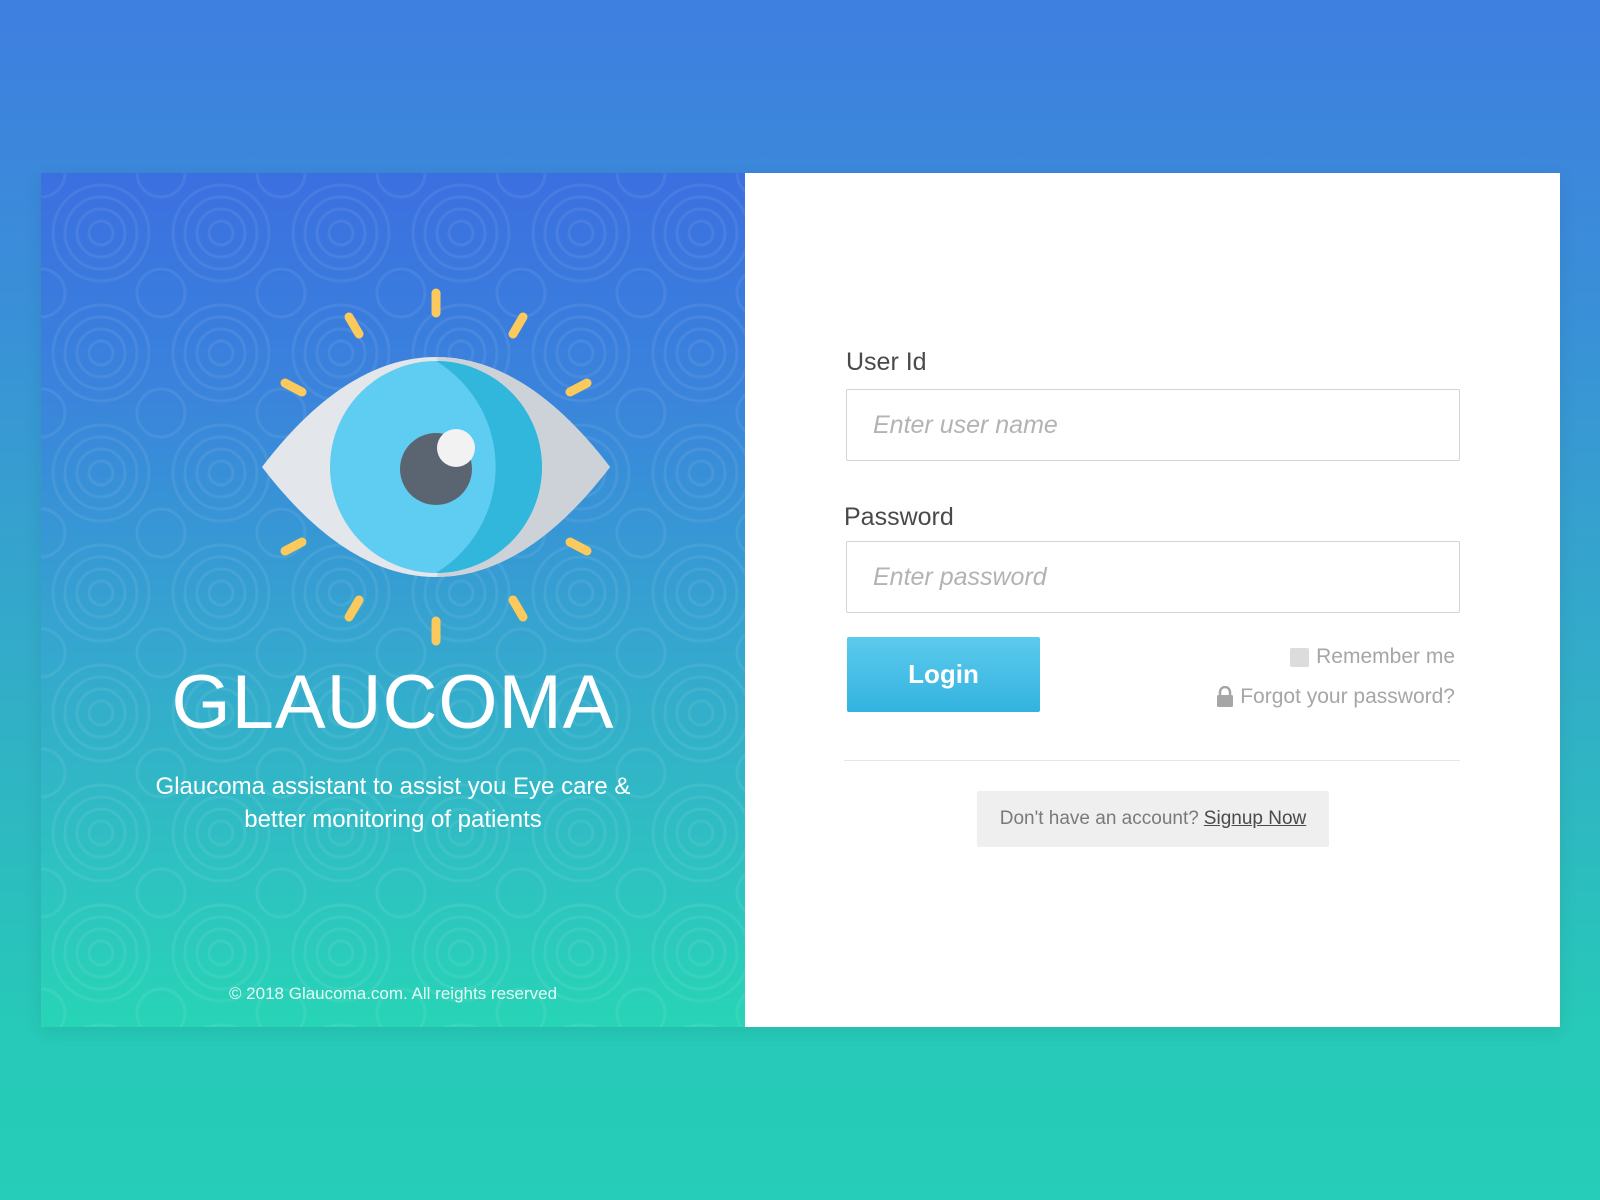 Image resolution: width=1600 pixels, height=1200 pixels. What do you see at coordinates (393, 702) in the screenshot?
I see `app-title: GLAUCOMA` at bounding box center [393, 702].